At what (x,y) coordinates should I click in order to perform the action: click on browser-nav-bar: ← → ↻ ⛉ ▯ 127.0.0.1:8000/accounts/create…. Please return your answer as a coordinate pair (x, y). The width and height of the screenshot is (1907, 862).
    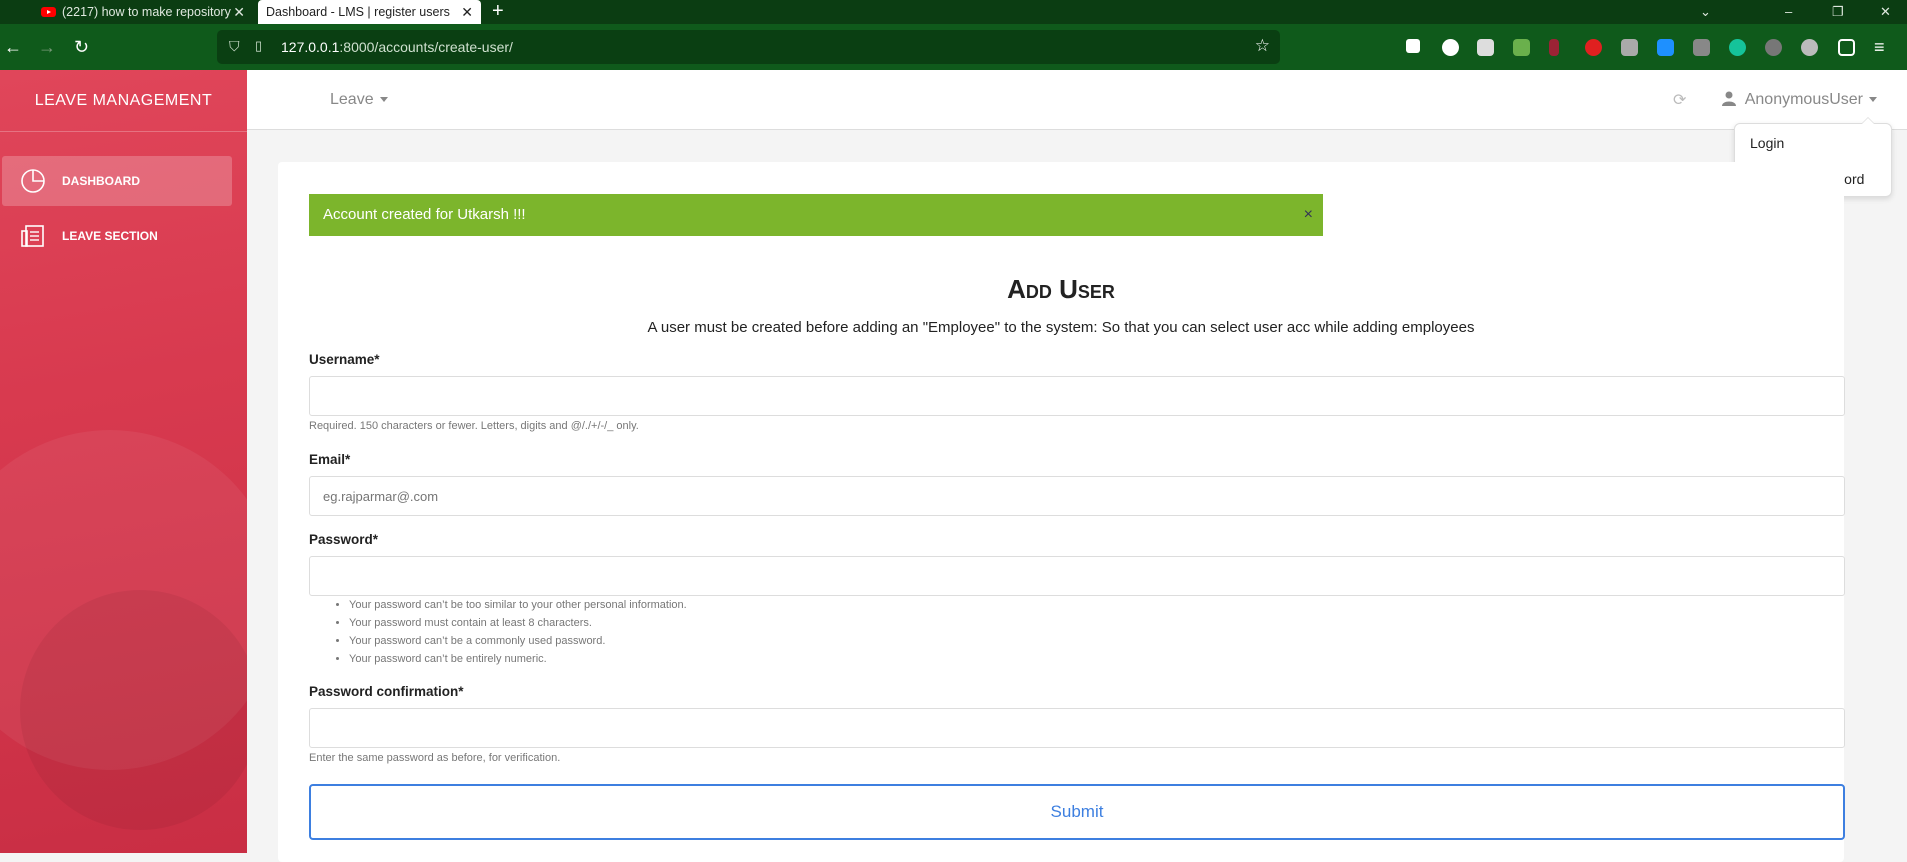
    Looking at the image, I should click on (953, 47).